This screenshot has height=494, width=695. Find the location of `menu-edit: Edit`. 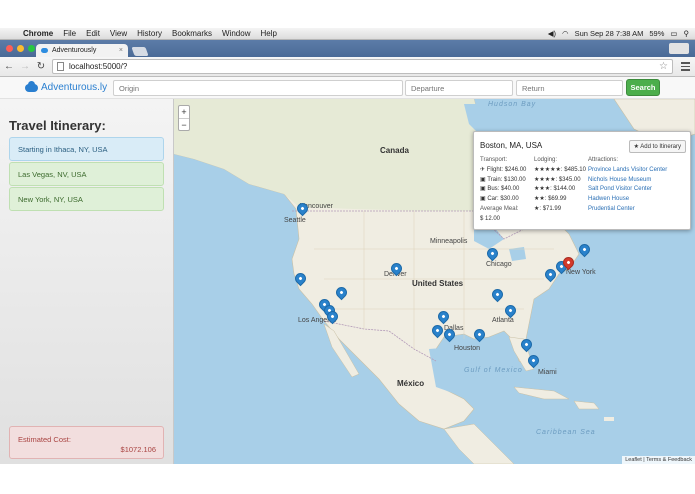

menu-edit: Edit is located at coordinates (93, 33).